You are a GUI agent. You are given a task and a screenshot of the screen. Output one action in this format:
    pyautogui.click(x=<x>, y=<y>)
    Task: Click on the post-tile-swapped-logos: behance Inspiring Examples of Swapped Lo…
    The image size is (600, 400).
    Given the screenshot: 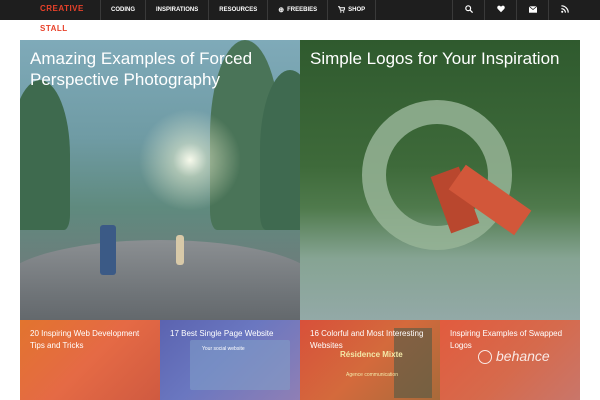 What is the action you would take?
    pyautogui.click(x=510, y=360)
    